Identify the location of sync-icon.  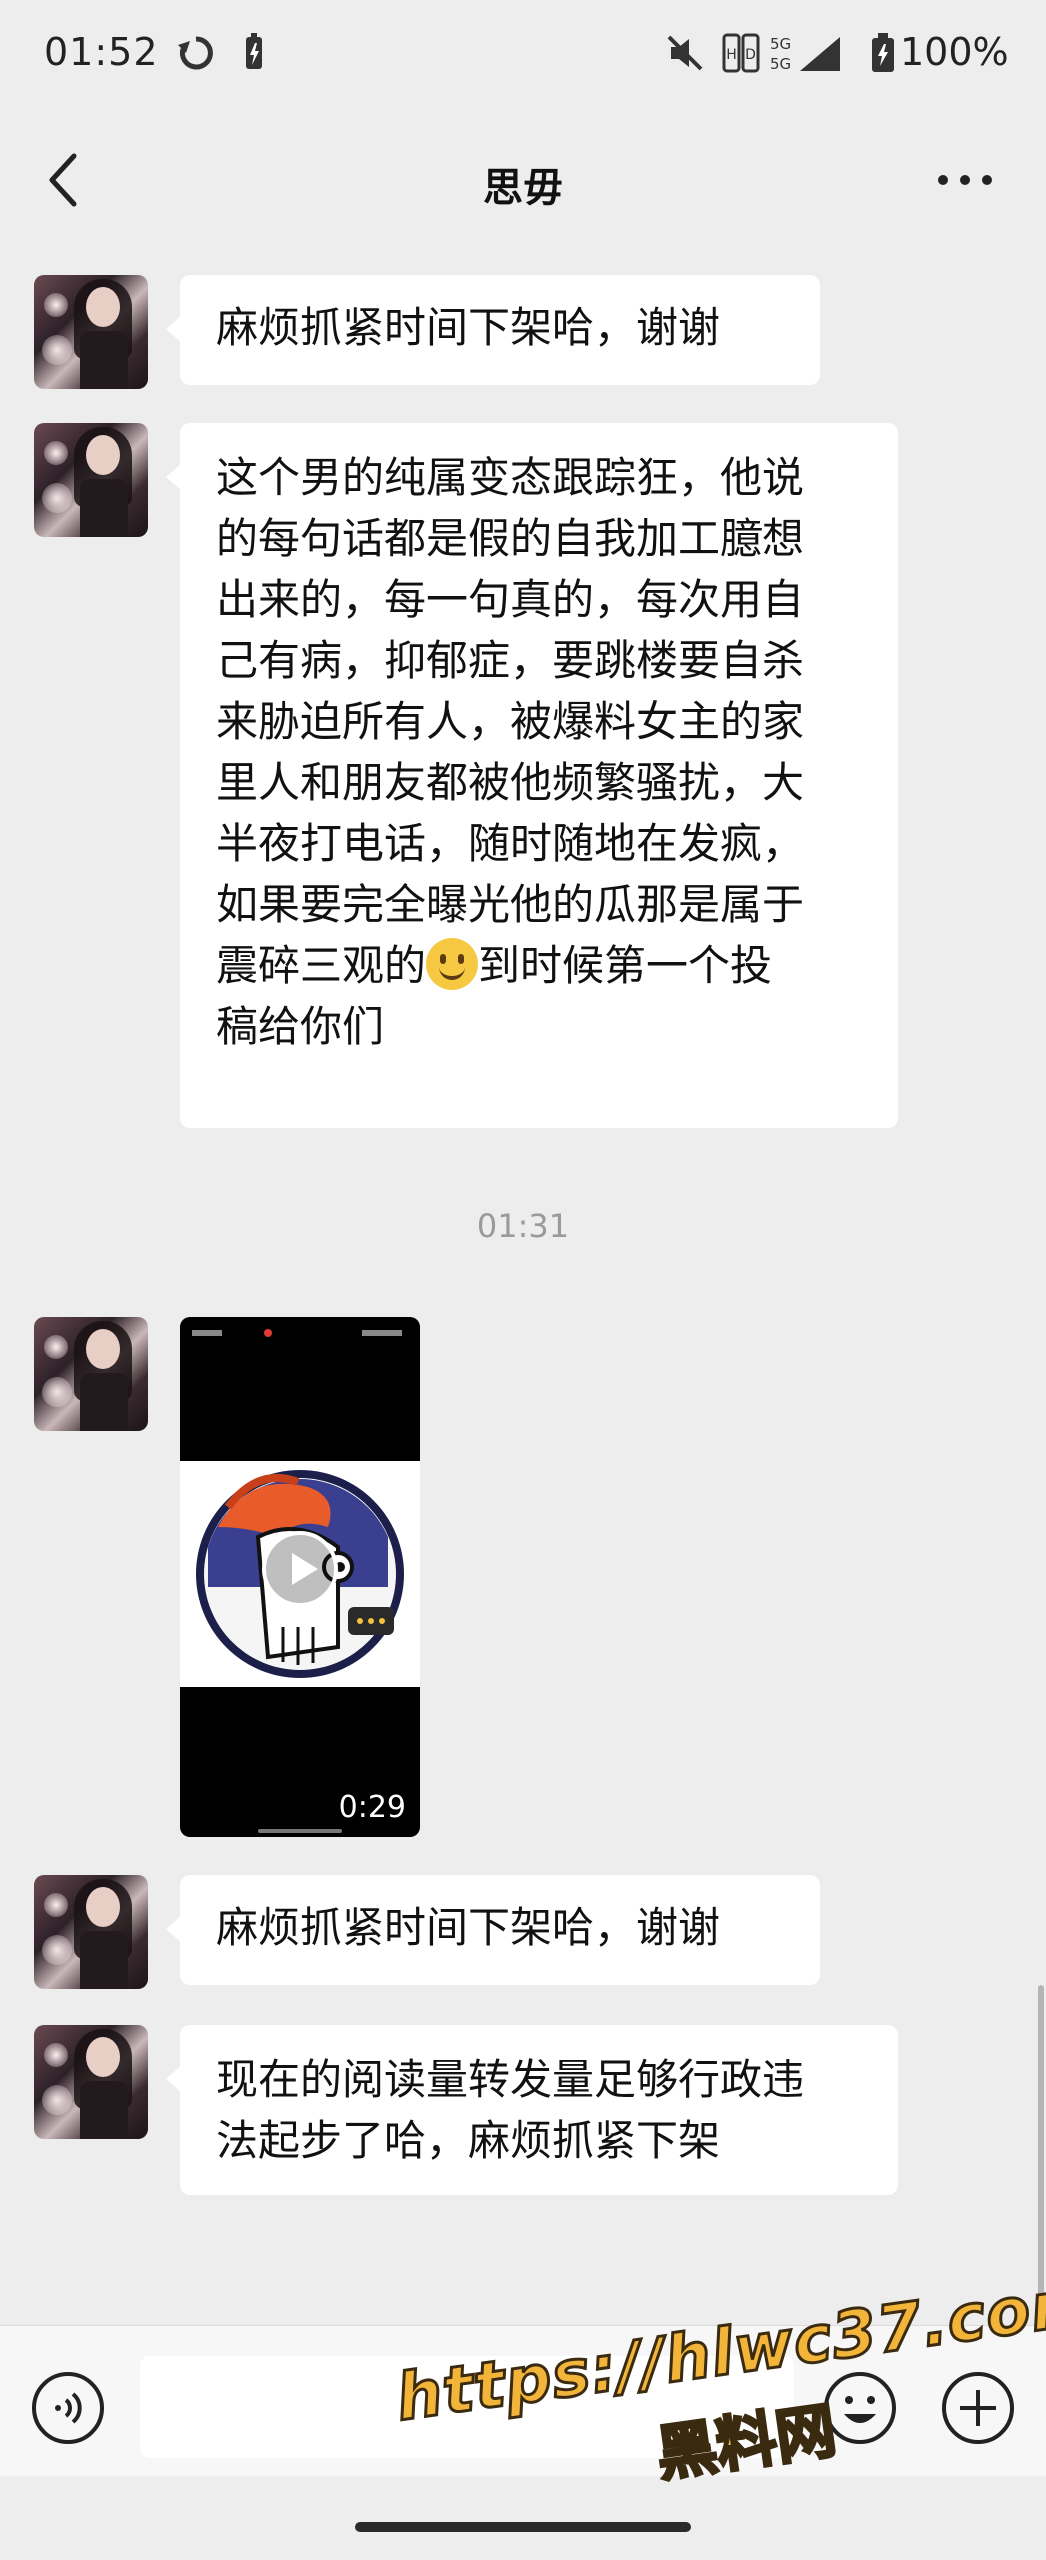
(195, 53).